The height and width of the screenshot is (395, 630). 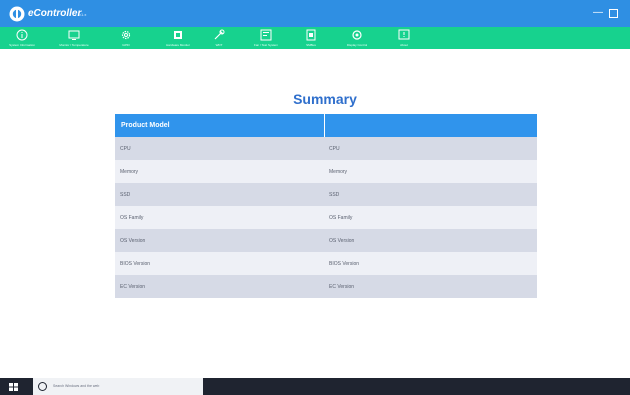 I want to click on toolbar-item-label: About, so click(x=404, y=45).